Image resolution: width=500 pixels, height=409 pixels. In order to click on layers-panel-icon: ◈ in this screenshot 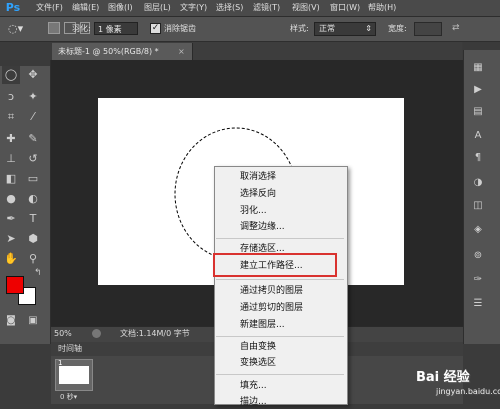, I will do `click(478, 230)`.